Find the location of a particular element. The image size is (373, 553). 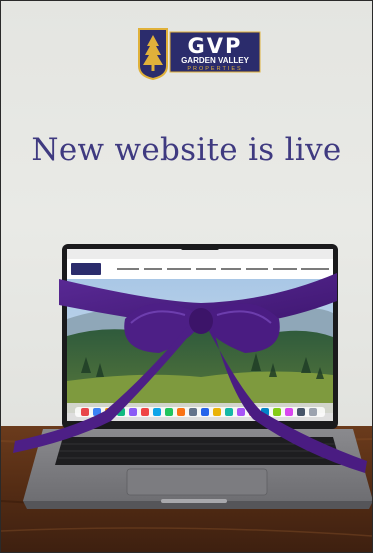

logo-line-2: PROPERTIES is located at coordinates (214, 69).